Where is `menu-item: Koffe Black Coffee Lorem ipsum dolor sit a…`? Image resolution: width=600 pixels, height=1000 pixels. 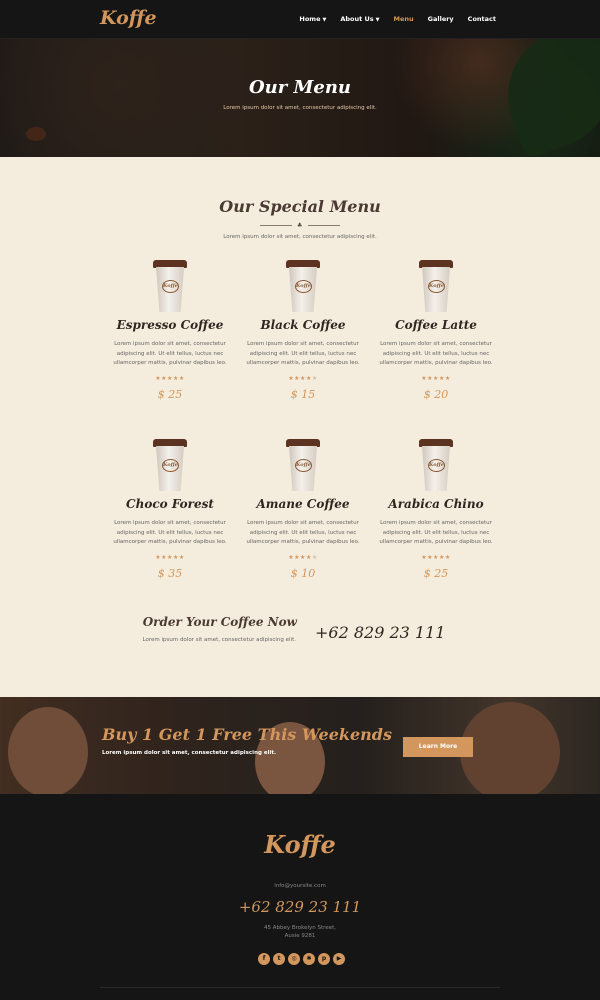
menu-item: Koffe Black Coffee Lorem ipsum dolor sit a… is located at coordinates (303, 330).